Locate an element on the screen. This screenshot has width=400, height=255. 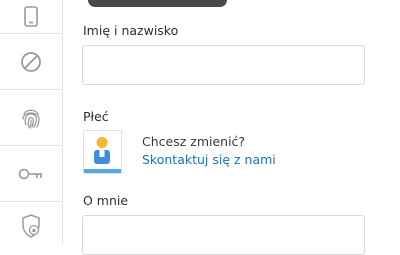
sidebar-item-fingerprint is located at coordinates (31, 118).